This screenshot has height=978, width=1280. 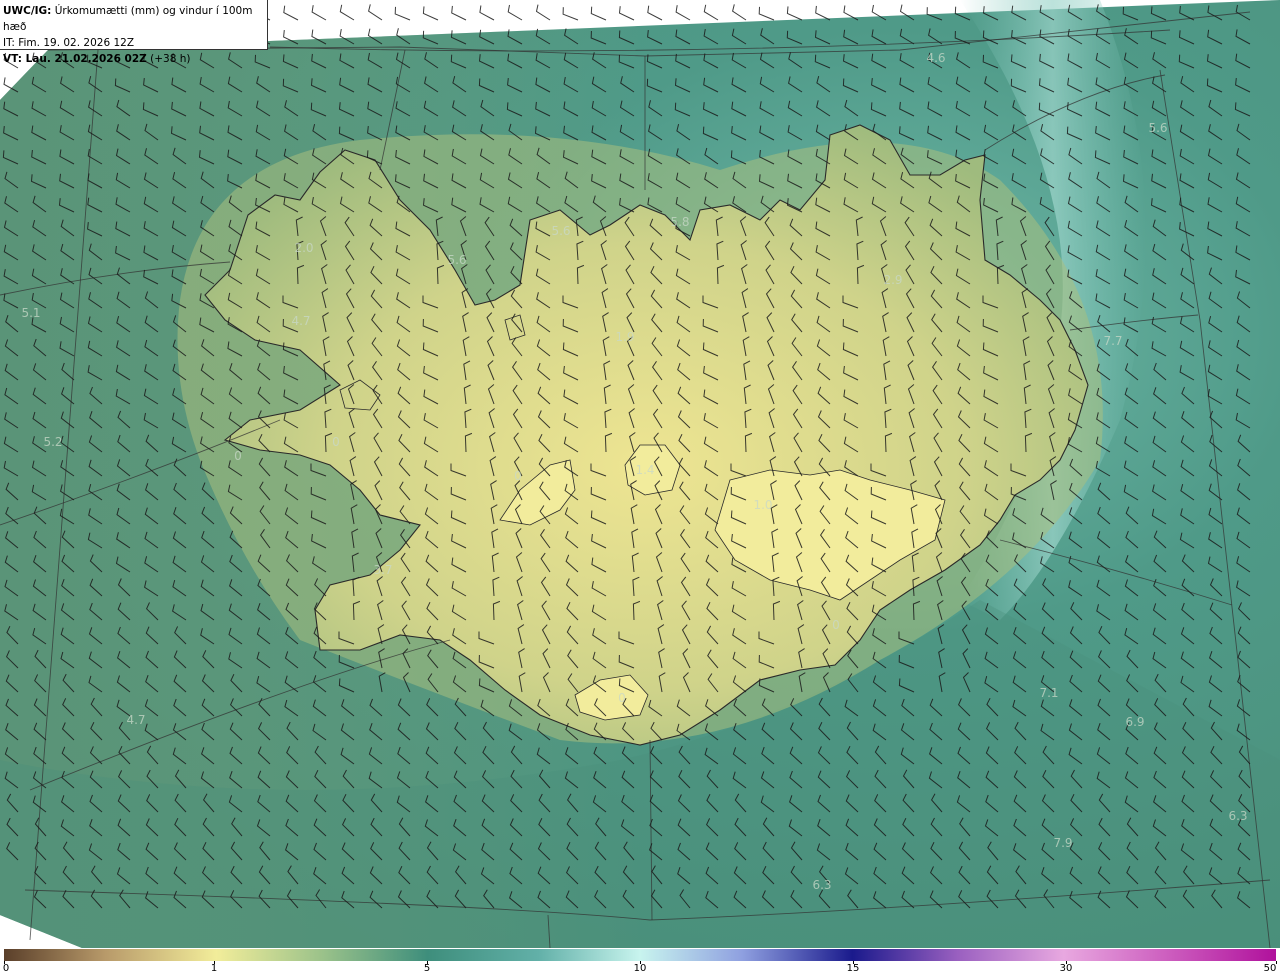 I want to click on value-label: 1.0, so click(x=762, y=505).